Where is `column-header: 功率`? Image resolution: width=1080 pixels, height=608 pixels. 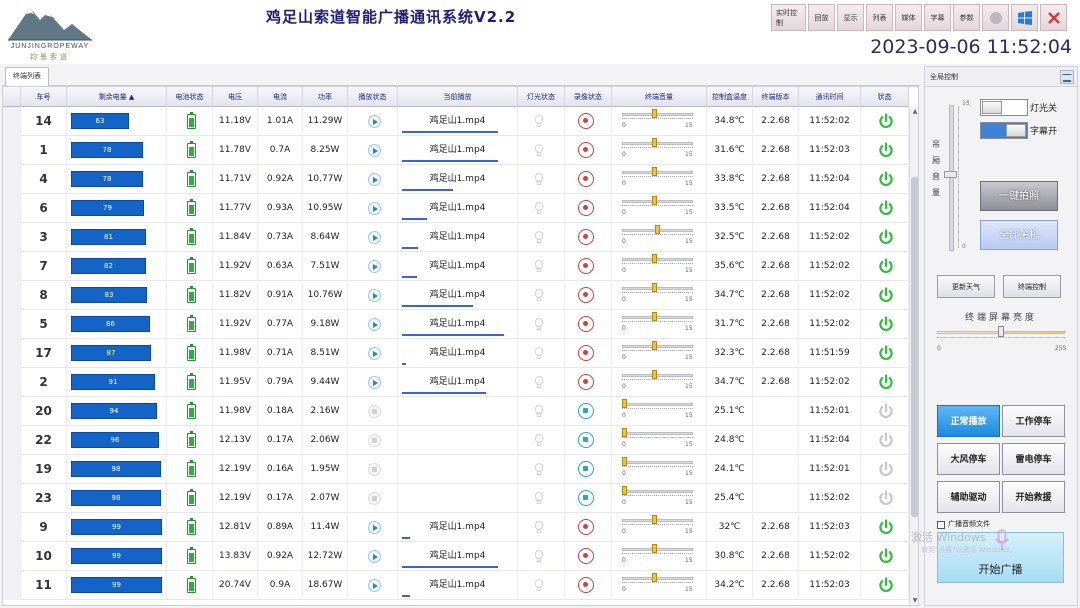
column-header: 功率 is located at coordinates (325, 97).